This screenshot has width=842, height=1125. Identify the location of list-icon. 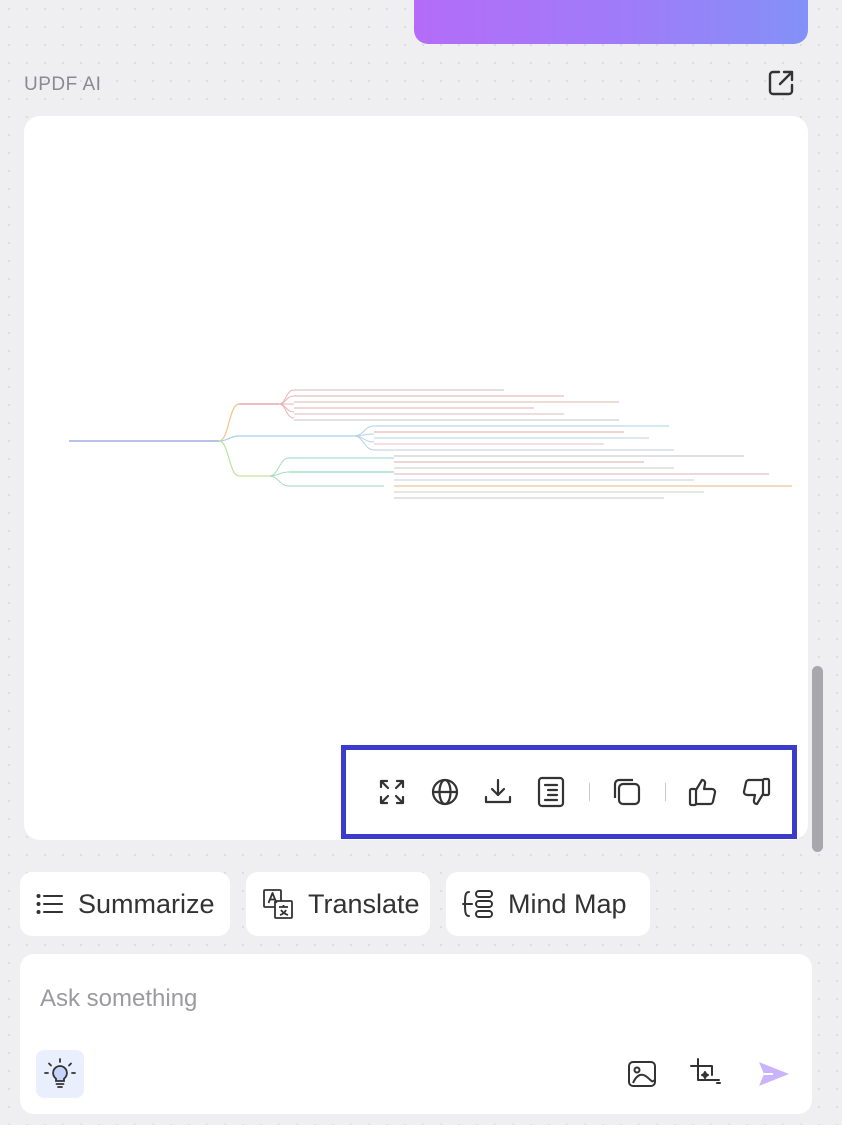
(50, 904).